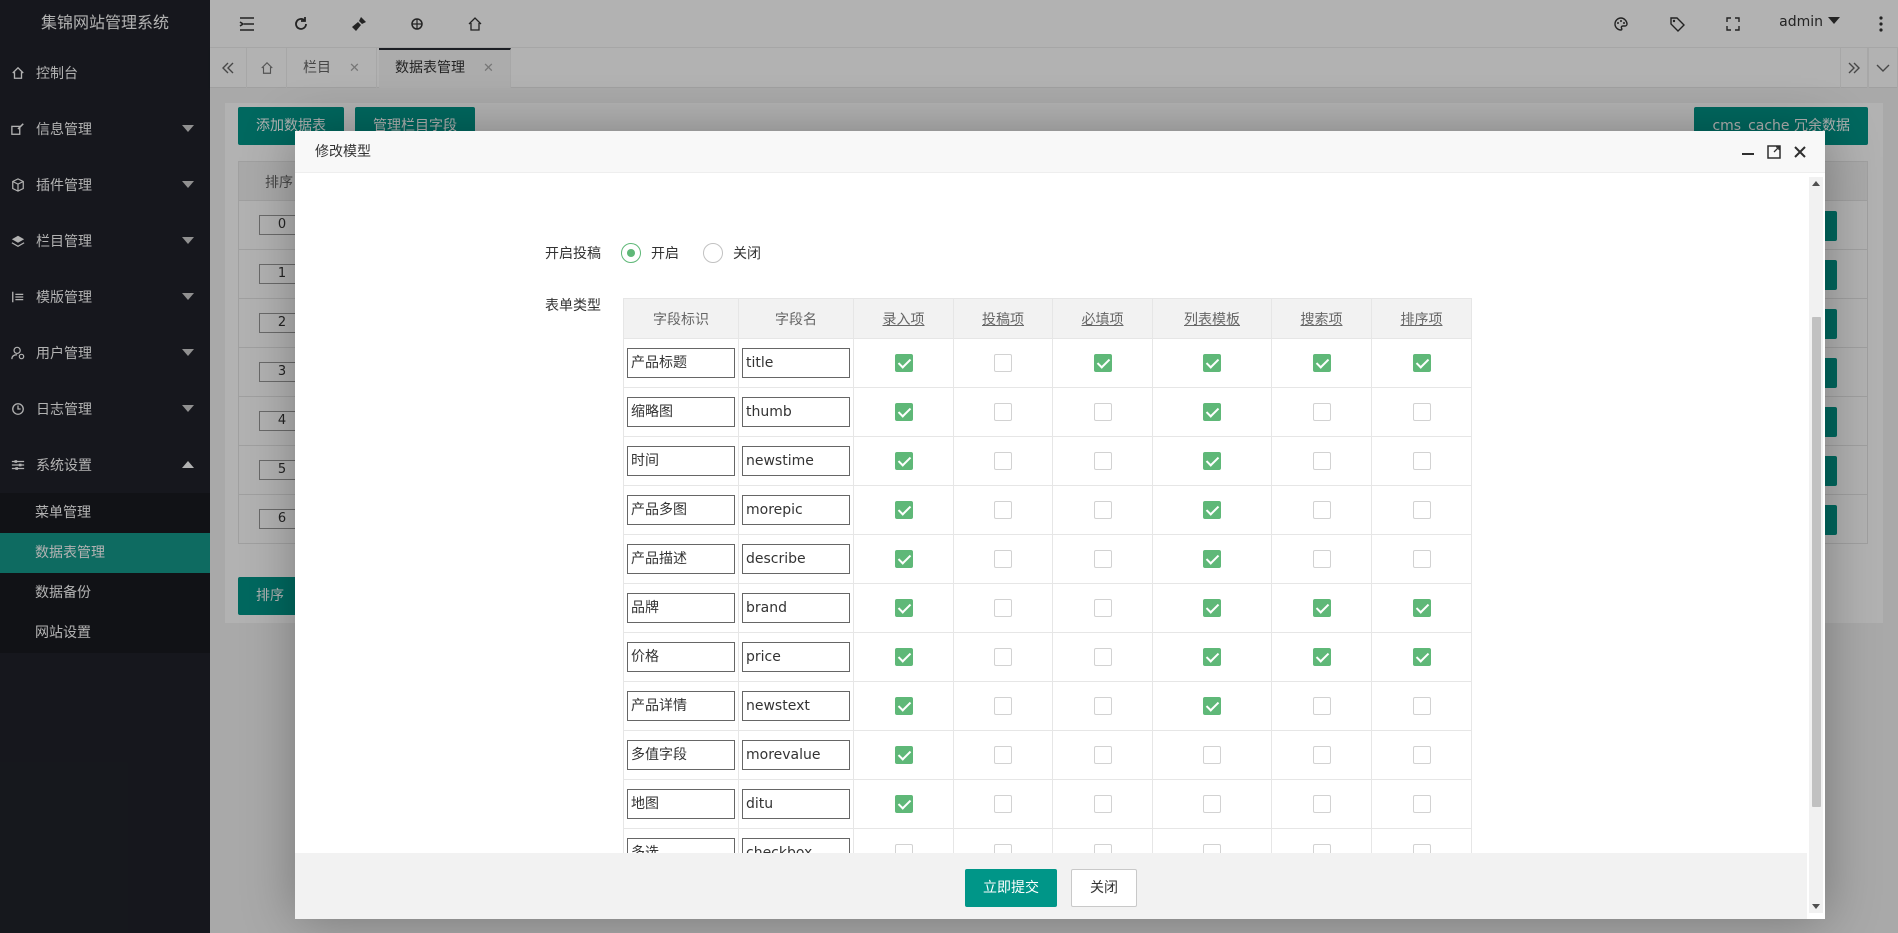 The image size is (1898, 933). I want to click on field-name-input: morepic, so click(796, 510).